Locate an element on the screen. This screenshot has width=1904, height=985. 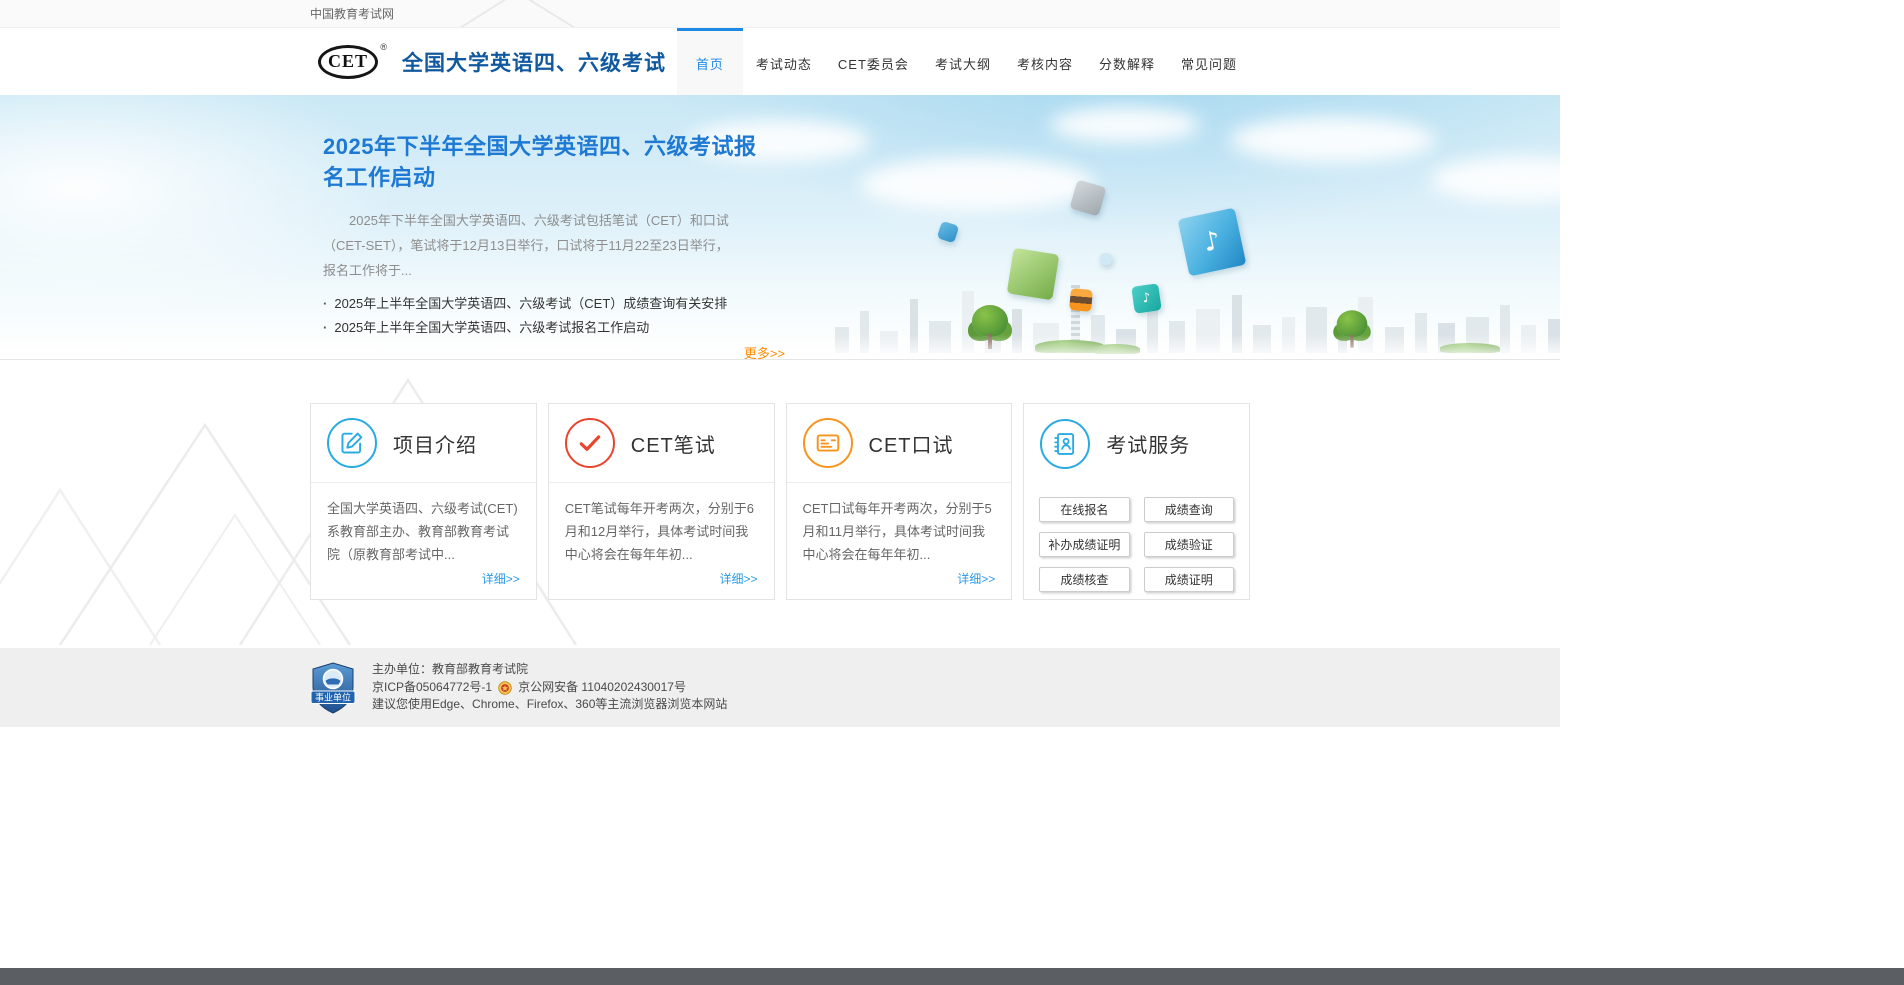
triangle-watermark is located at coordinates (517, 13).